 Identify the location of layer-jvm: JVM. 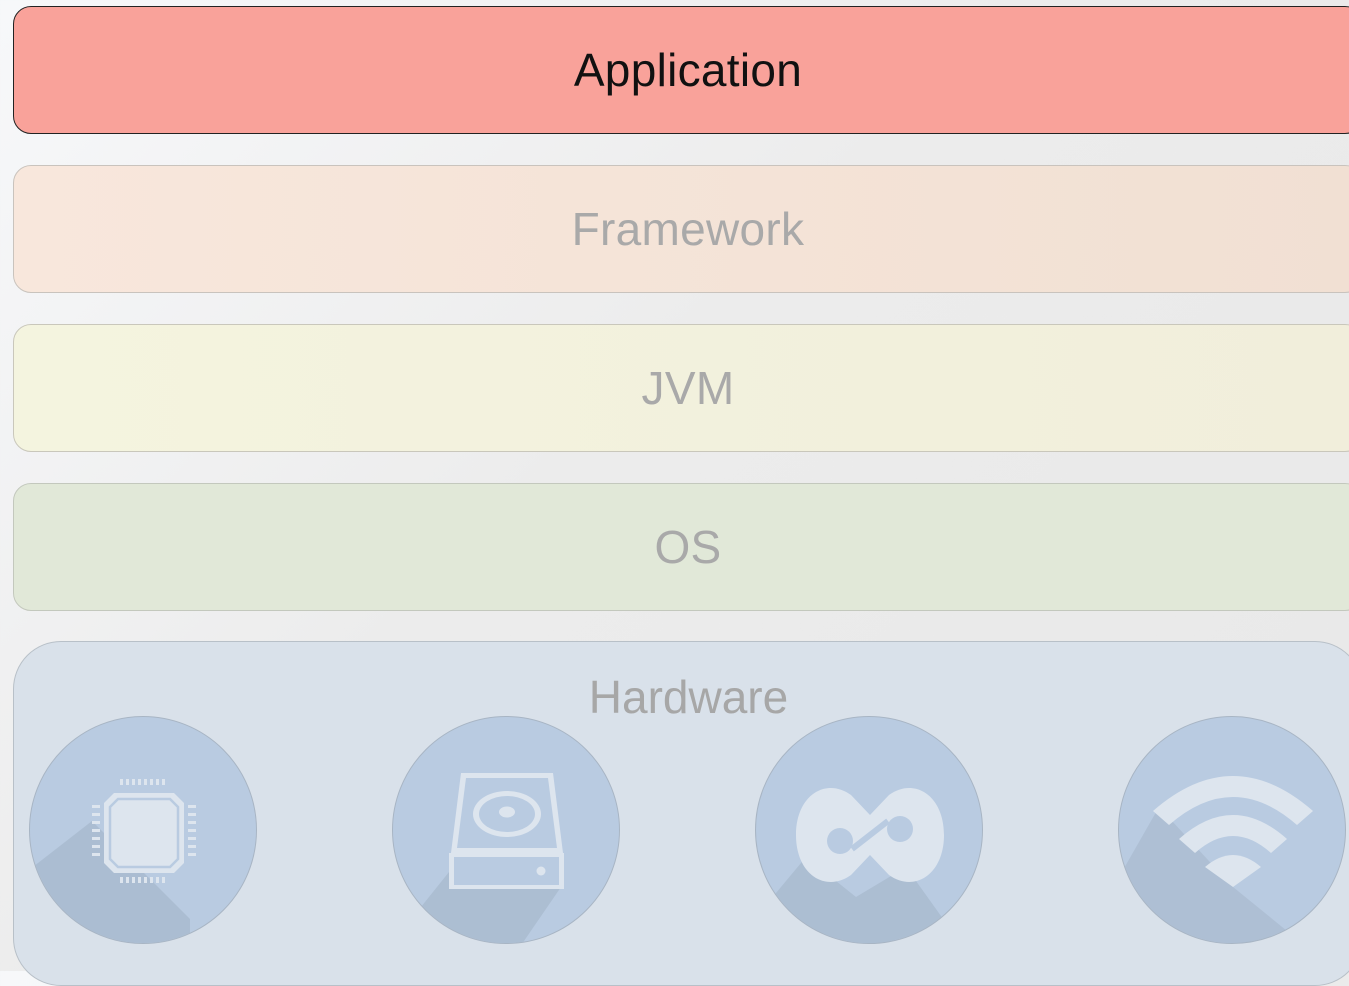
(681, 388).